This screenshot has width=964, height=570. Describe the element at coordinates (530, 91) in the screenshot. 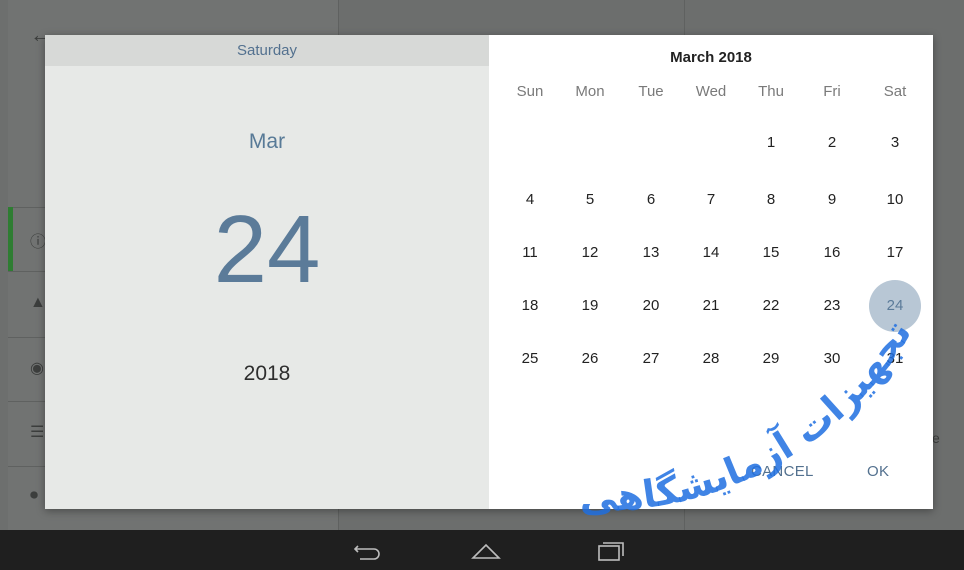

I see `weekday-header: Sun` at that location.